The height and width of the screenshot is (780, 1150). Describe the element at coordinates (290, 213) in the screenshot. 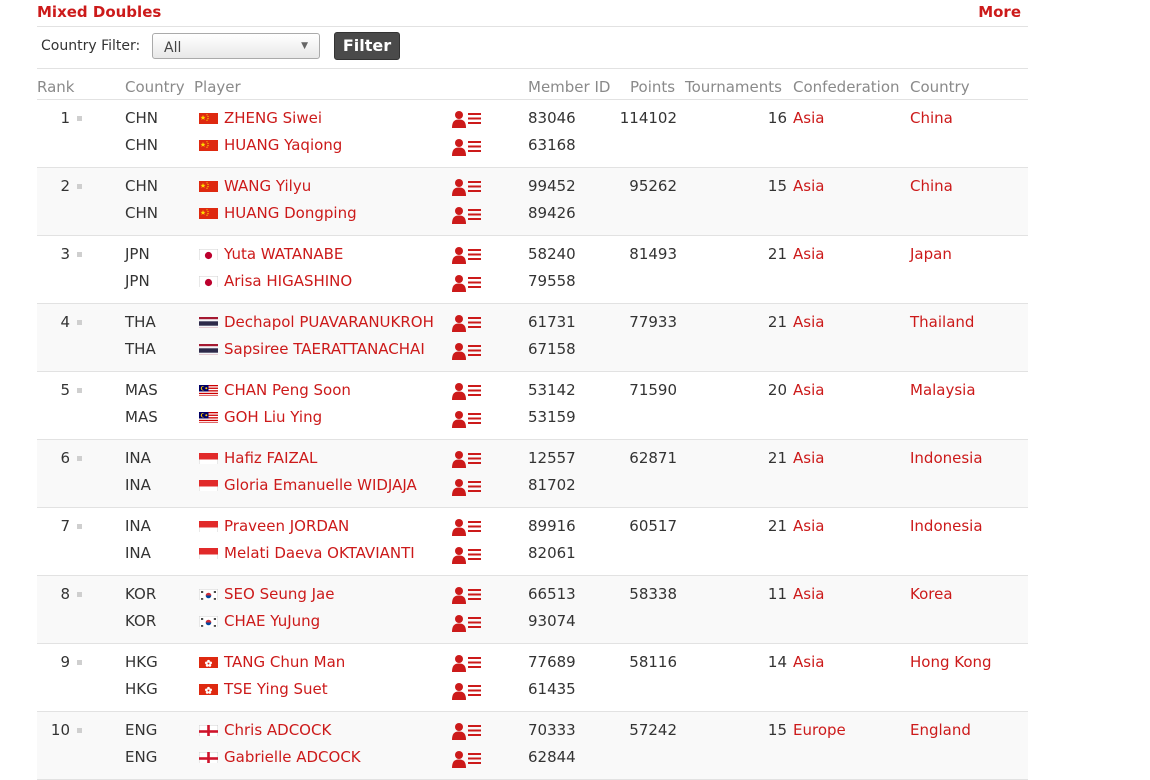

I see `player-name-link: HUANG Dongping` at that location.